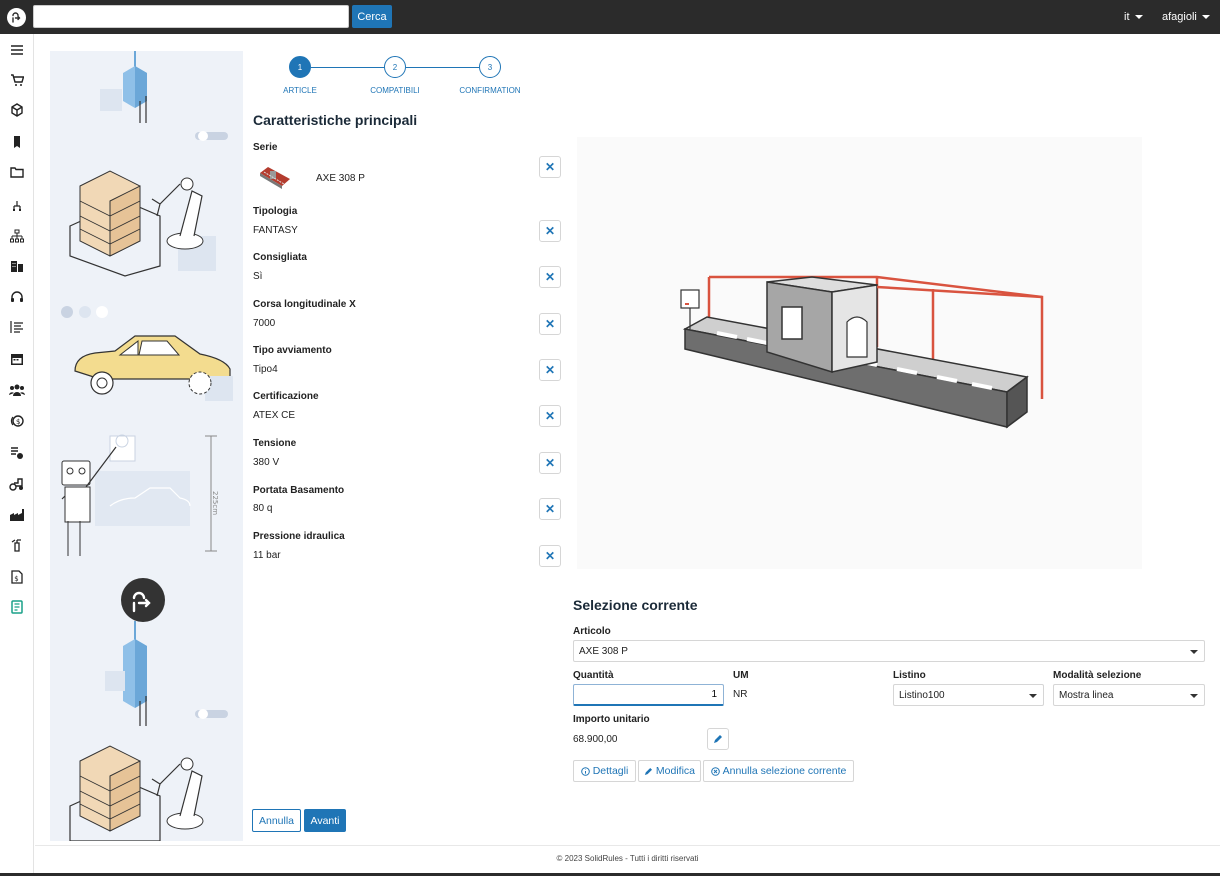 The height and width of the screenshot is (876, 1220). What do you see at coordinates (17, 236) in the screenshot?
I see `org-chart-icon` at bounding box center [17, 236].